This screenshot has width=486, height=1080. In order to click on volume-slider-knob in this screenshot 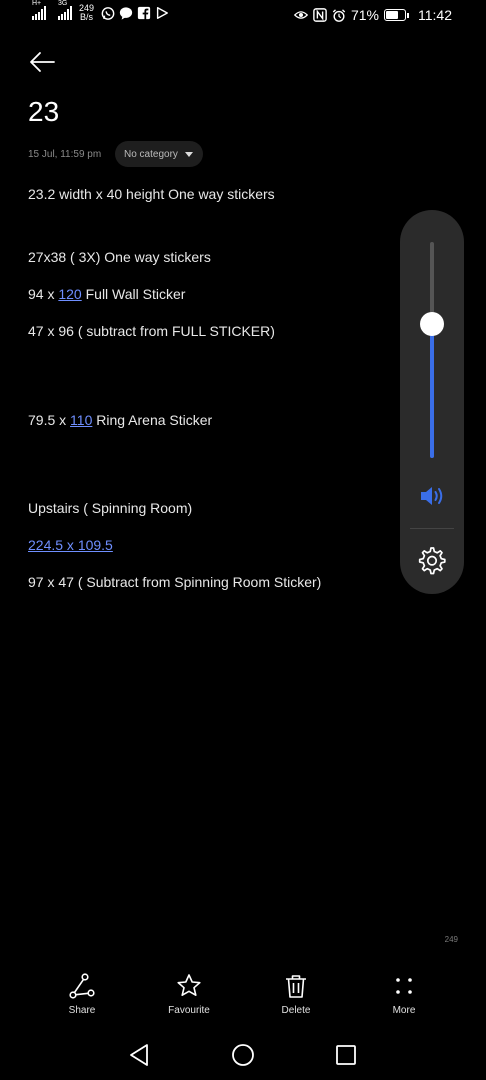, I will do `click(432, 324)`.